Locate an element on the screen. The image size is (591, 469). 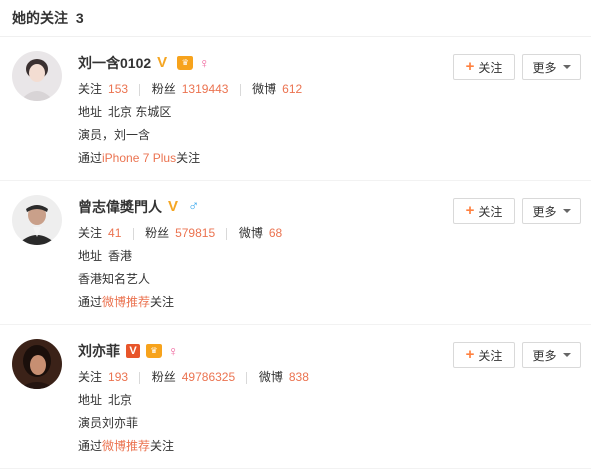
fans-count-link: 49786325 is located at coordinates (208, 377).